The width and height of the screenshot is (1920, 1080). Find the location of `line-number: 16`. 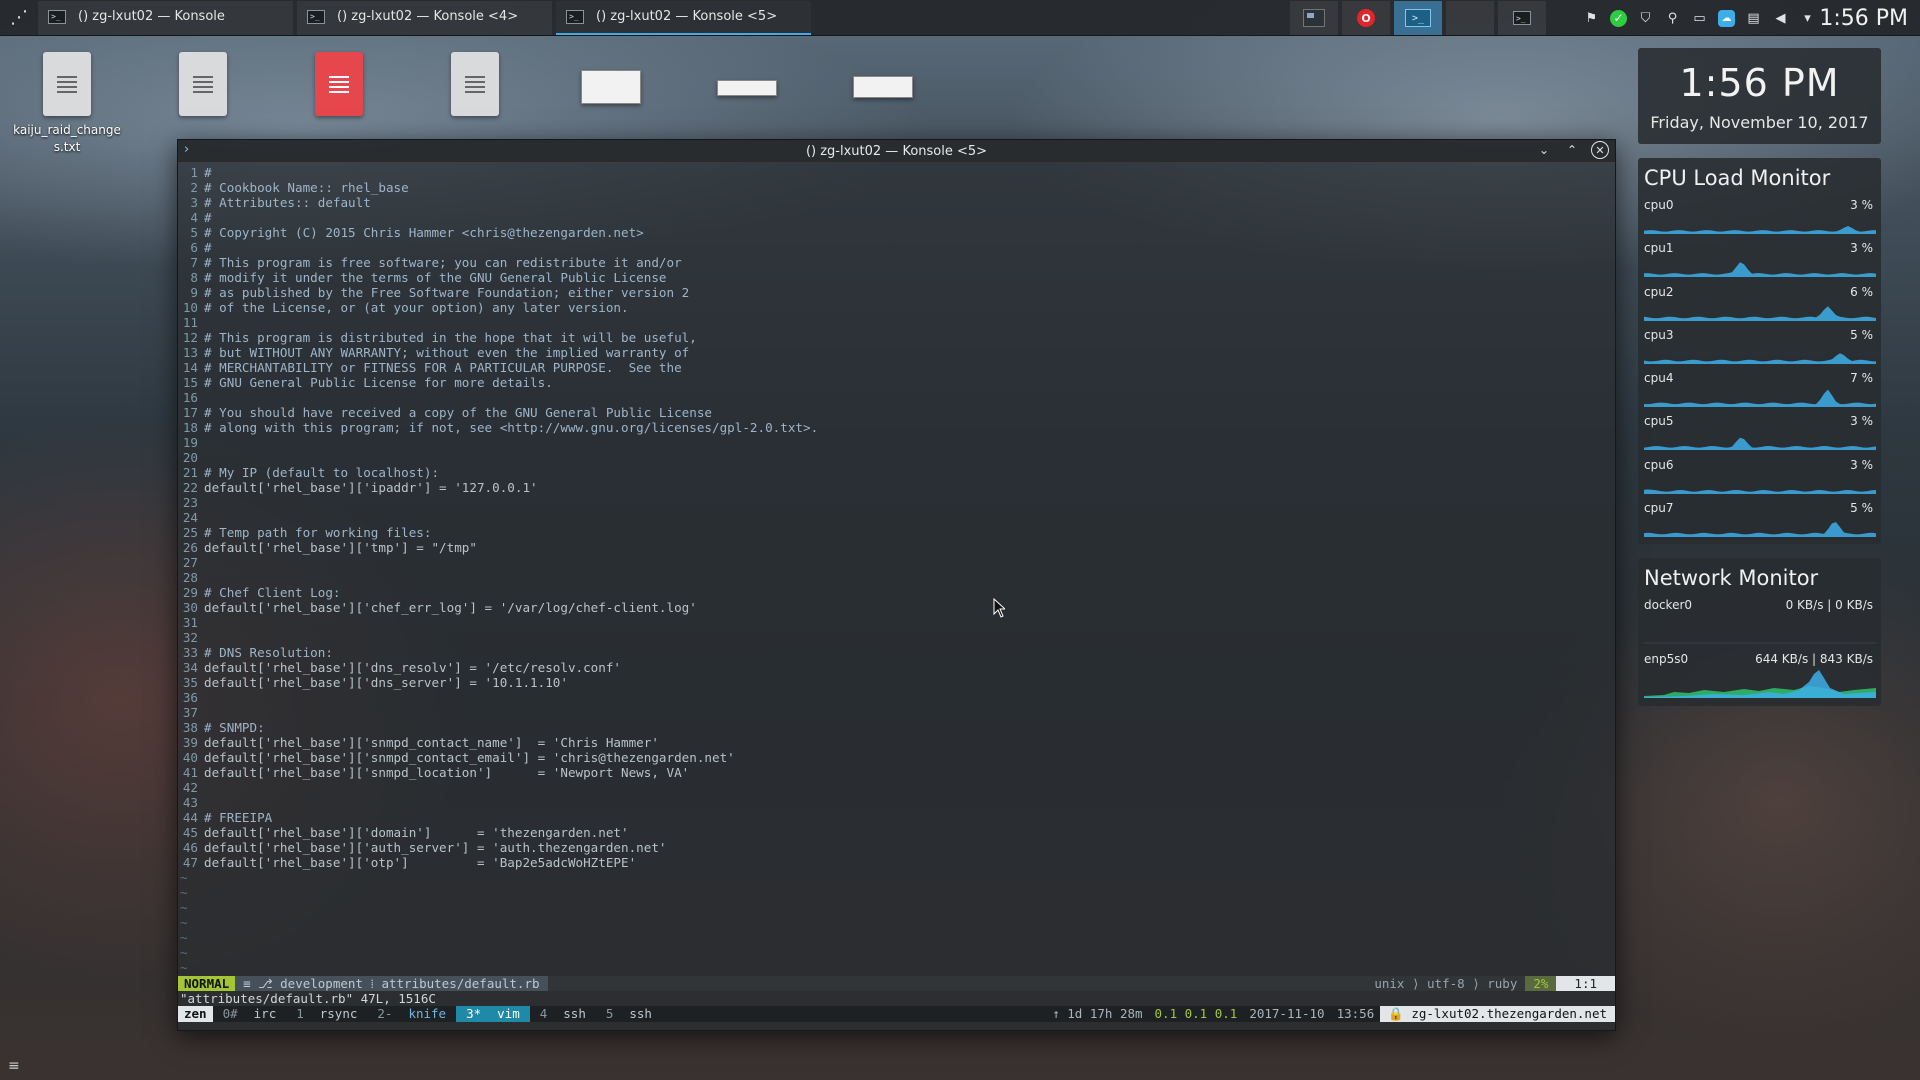

line-number: 16 is located at coordinates (190, 397).